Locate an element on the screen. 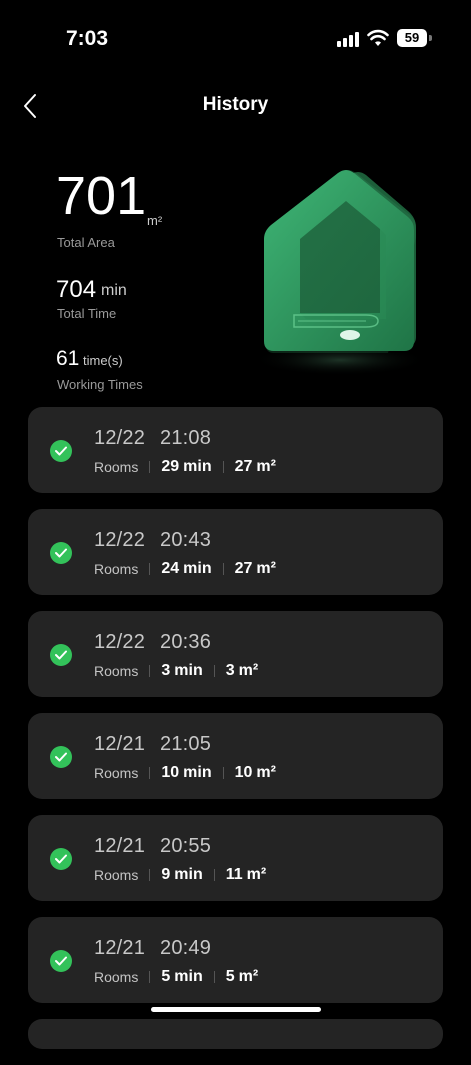 Image resolution: width=471 pixels, height=1065 pixels. record-area: 3 is located at coordinates (230, 670).